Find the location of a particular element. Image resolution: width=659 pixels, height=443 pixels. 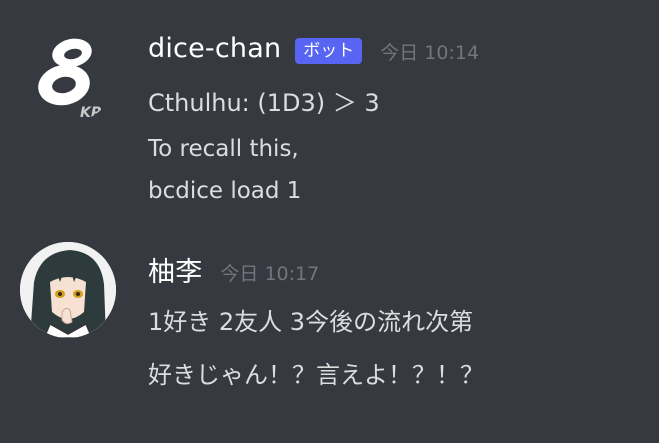

timestamp: 今日 10:17 is located at coordinates (269, 272).